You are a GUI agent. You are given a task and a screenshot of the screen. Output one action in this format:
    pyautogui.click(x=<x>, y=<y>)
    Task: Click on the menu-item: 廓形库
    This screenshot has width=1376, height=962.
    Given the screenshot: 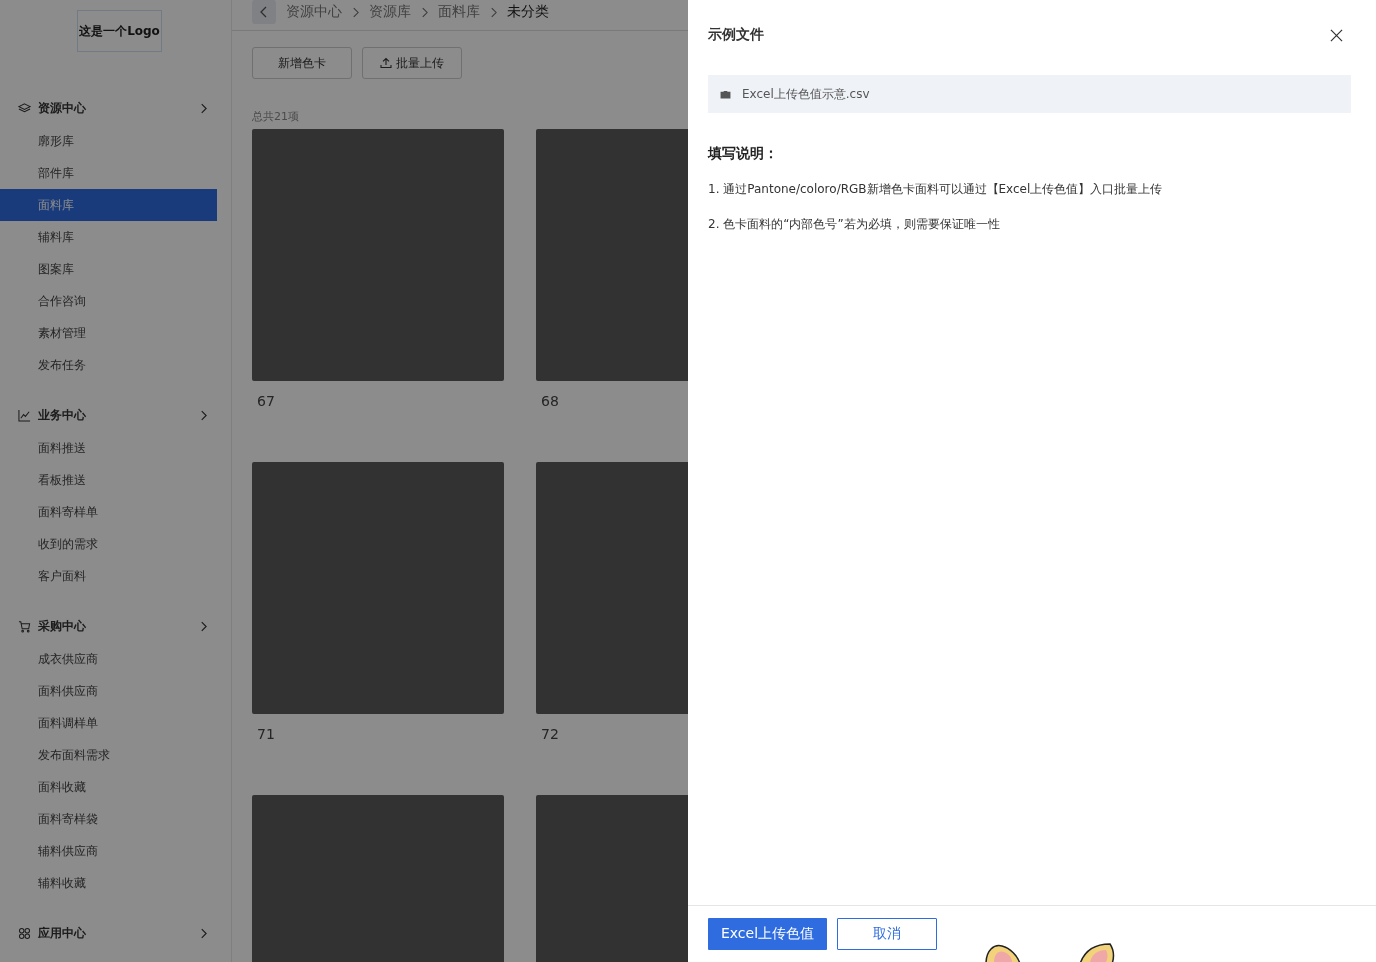 What is the action you would take?
    pyautogui.click(x=108, y=141)
    